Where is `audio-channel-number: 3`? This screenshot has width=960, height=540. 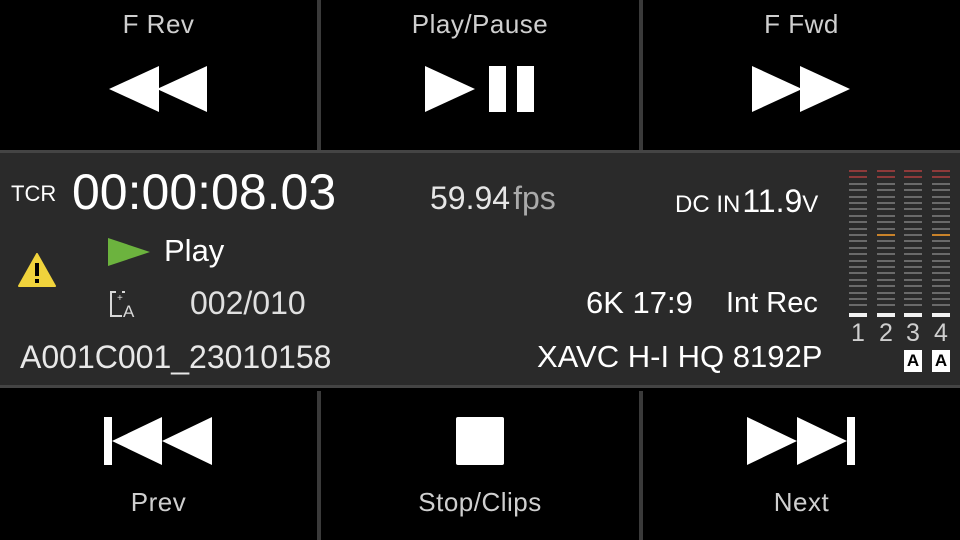
audio-channel-number: 3 is located at coordinates (913, 333).